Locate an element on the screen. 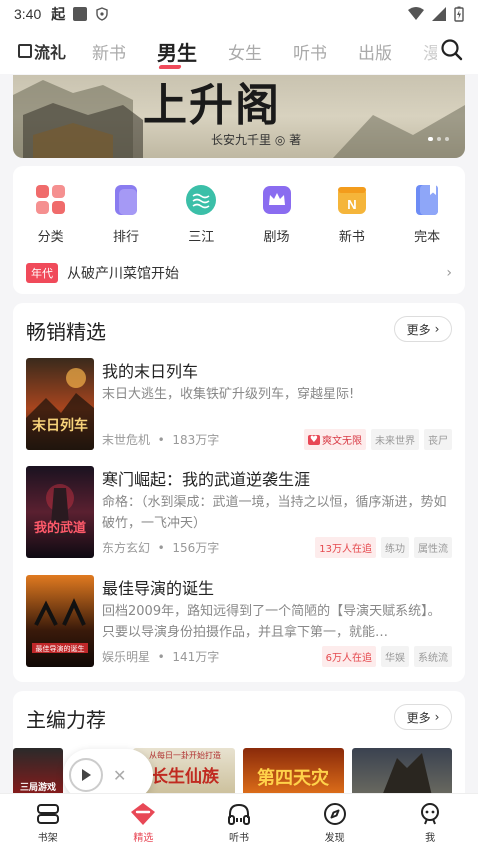 Image resolution: width=478 pixels, height=851 pixels. search-icon is located at coordinates (452, 50).